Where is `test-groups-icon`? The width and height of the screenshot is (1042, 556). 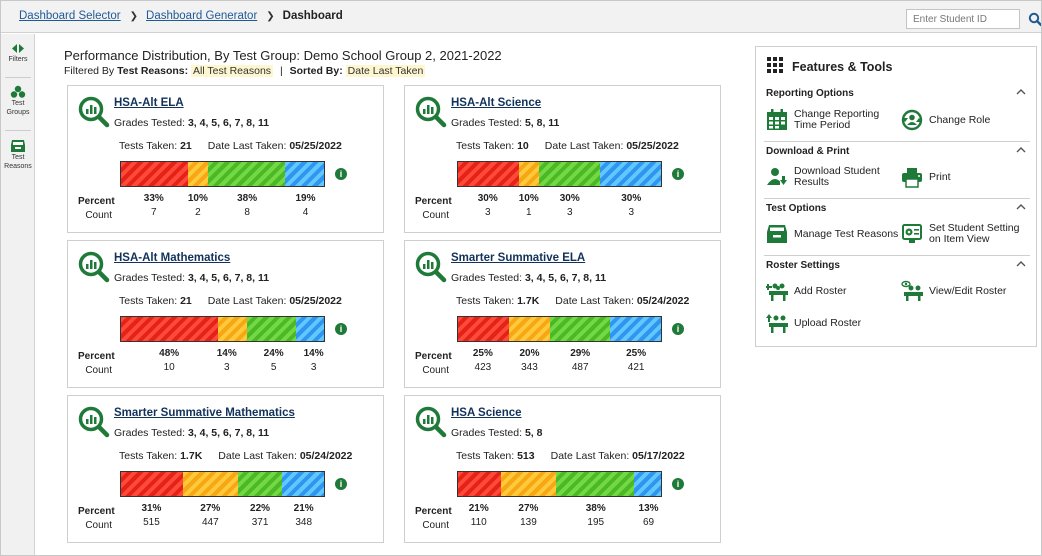
test-groups-icon is located at coordinates (18, 91).